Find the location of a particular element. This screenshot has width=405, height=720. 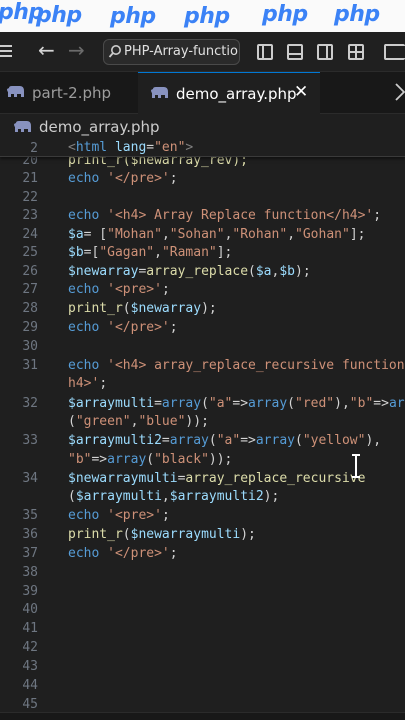

line-number: 41 is located at coordinates (30, 628).